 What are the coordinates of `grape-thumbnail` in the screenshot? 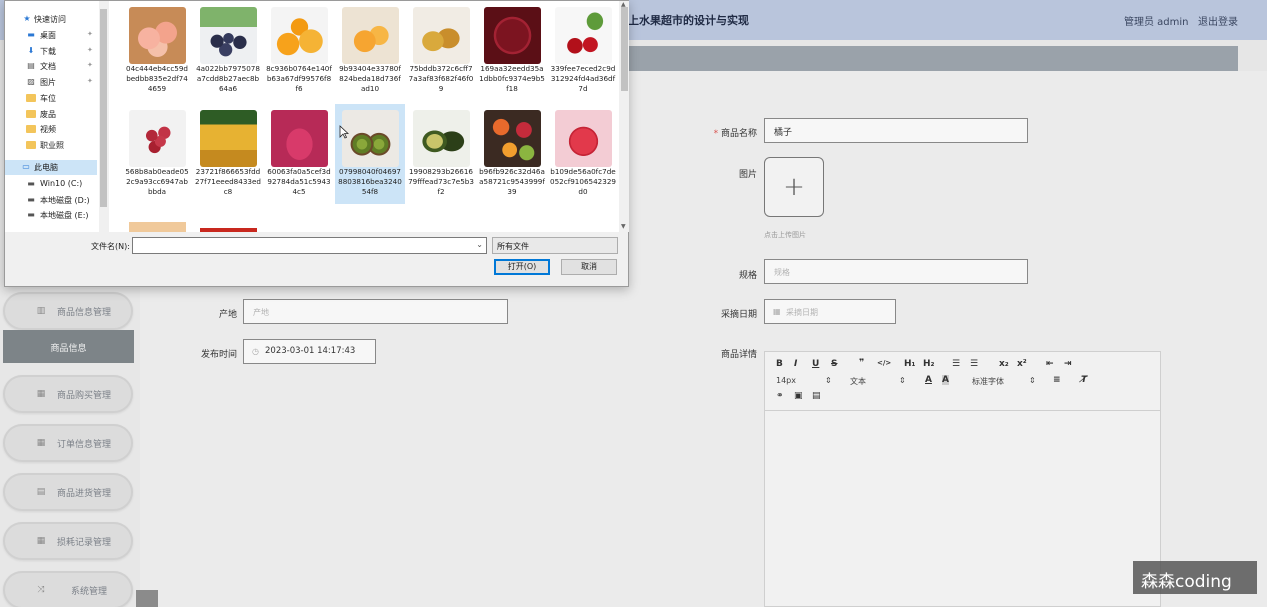 It's located at (157, 138).